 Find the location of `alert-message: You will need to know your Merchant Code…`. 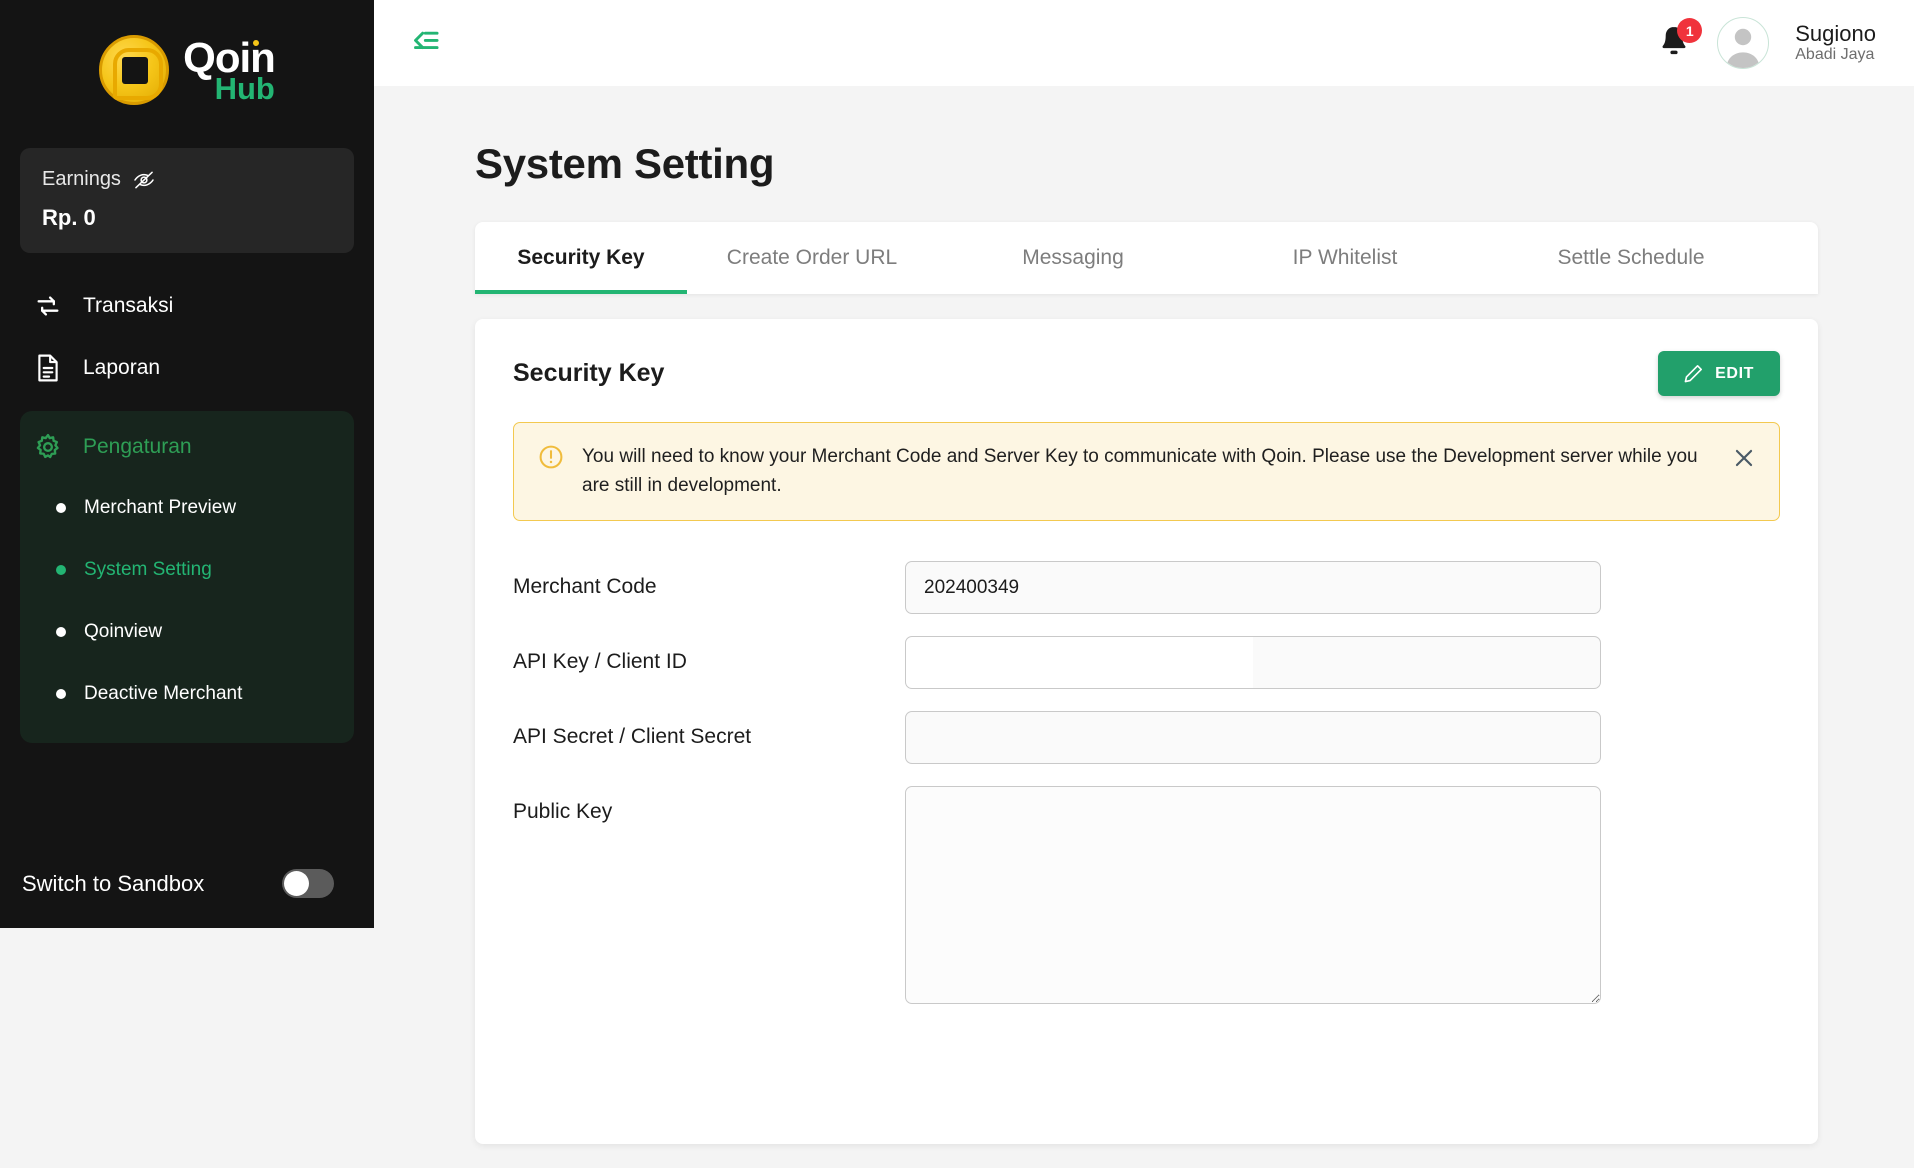

alert-message: You will need to know your Merchant Code… is located at coordinates (1140, 471).